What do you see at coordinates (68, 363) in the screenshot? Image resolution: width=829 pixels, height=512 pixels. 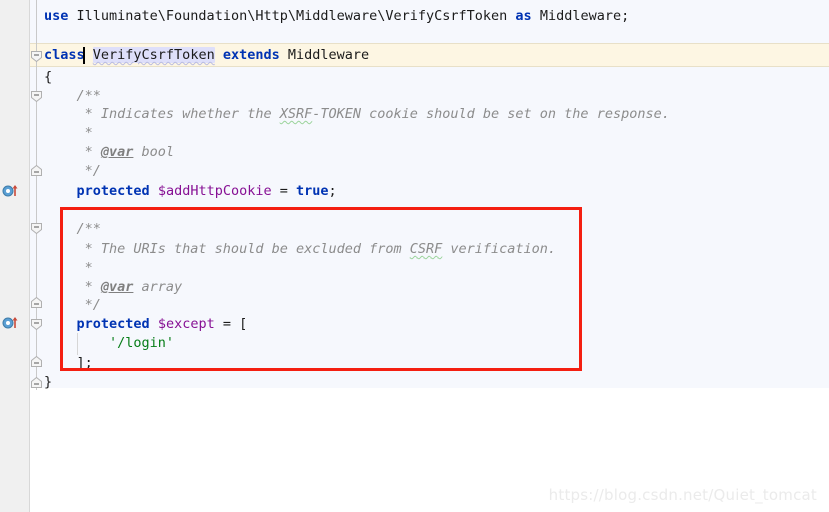 I see `close-bracket: ];` at bounding box center [68, 363].